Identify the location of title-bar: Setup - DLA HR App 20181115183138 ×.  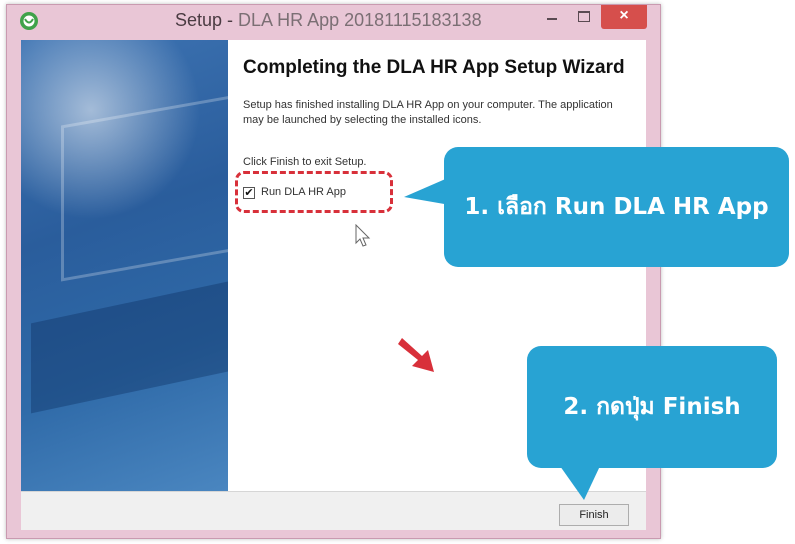
(333, 21).